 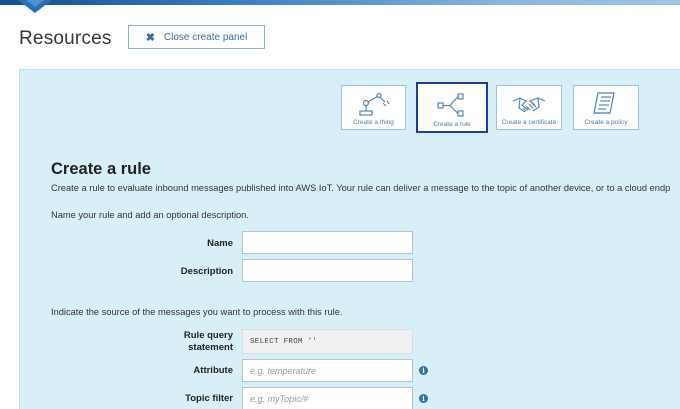 What do you see at coordinates (373, 122) in the screenshot?
I see `tile-label: Create a thing` at bounding box center [373, 122].